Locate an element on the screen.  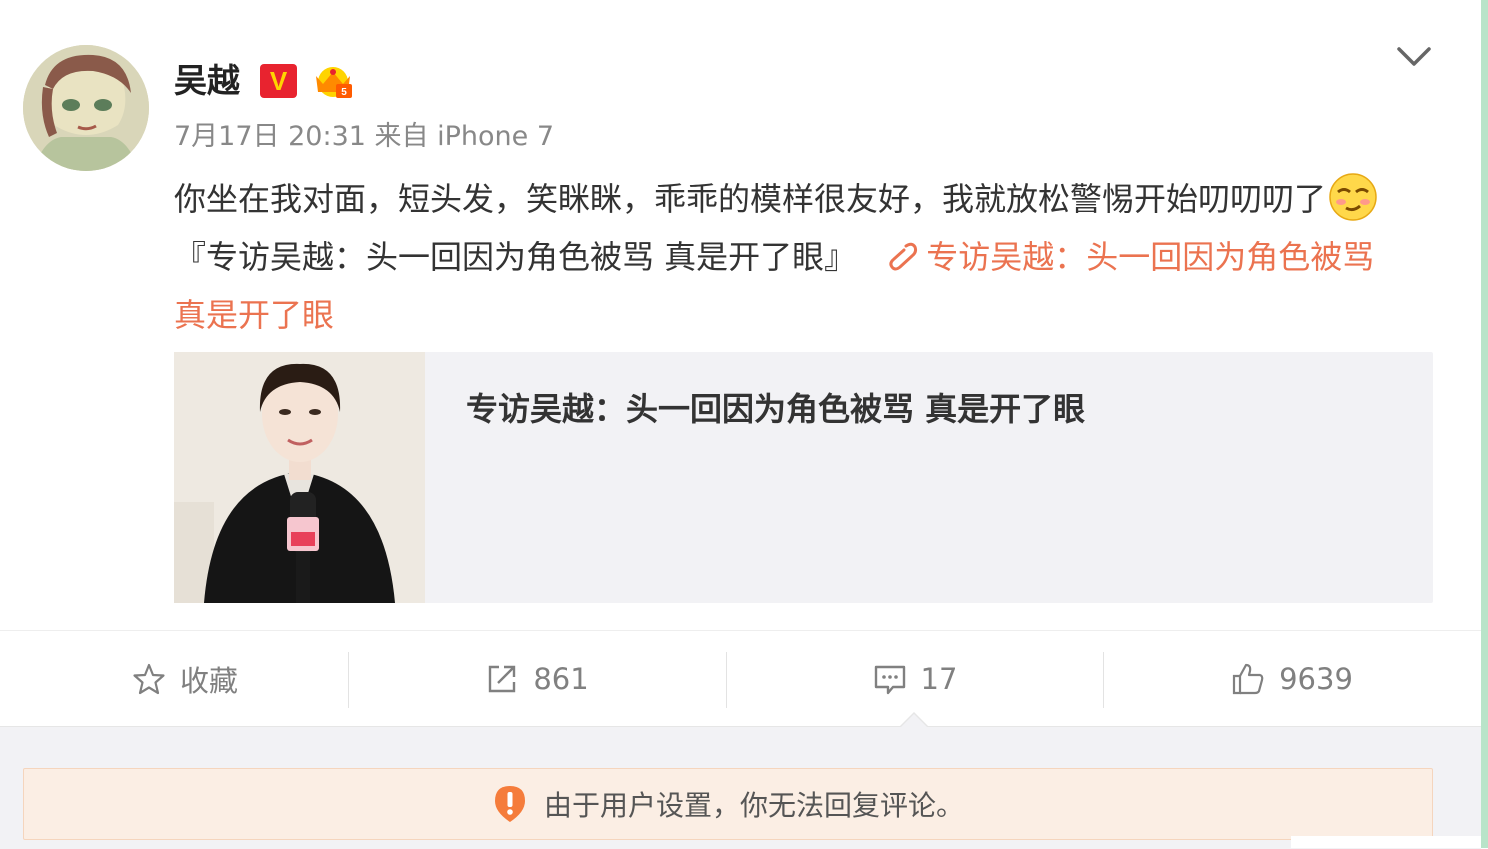
warning-icon is located at coordinates (509, 804).